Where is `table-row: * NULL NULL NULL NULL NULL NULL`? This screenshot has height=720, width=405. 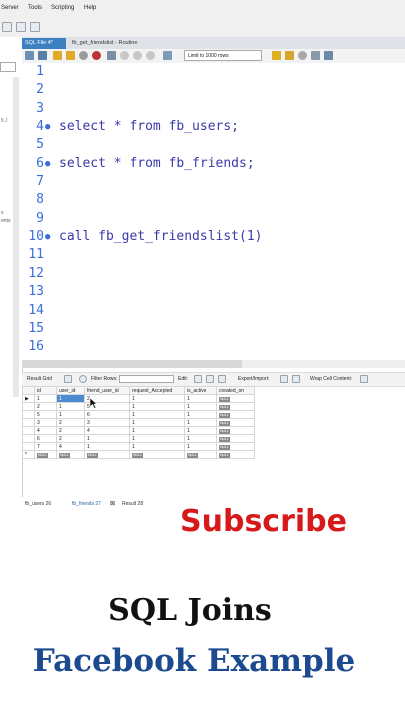 table-row: * NULL NULL NULL NULL NULL NULL is located at coordinates (138, 454).